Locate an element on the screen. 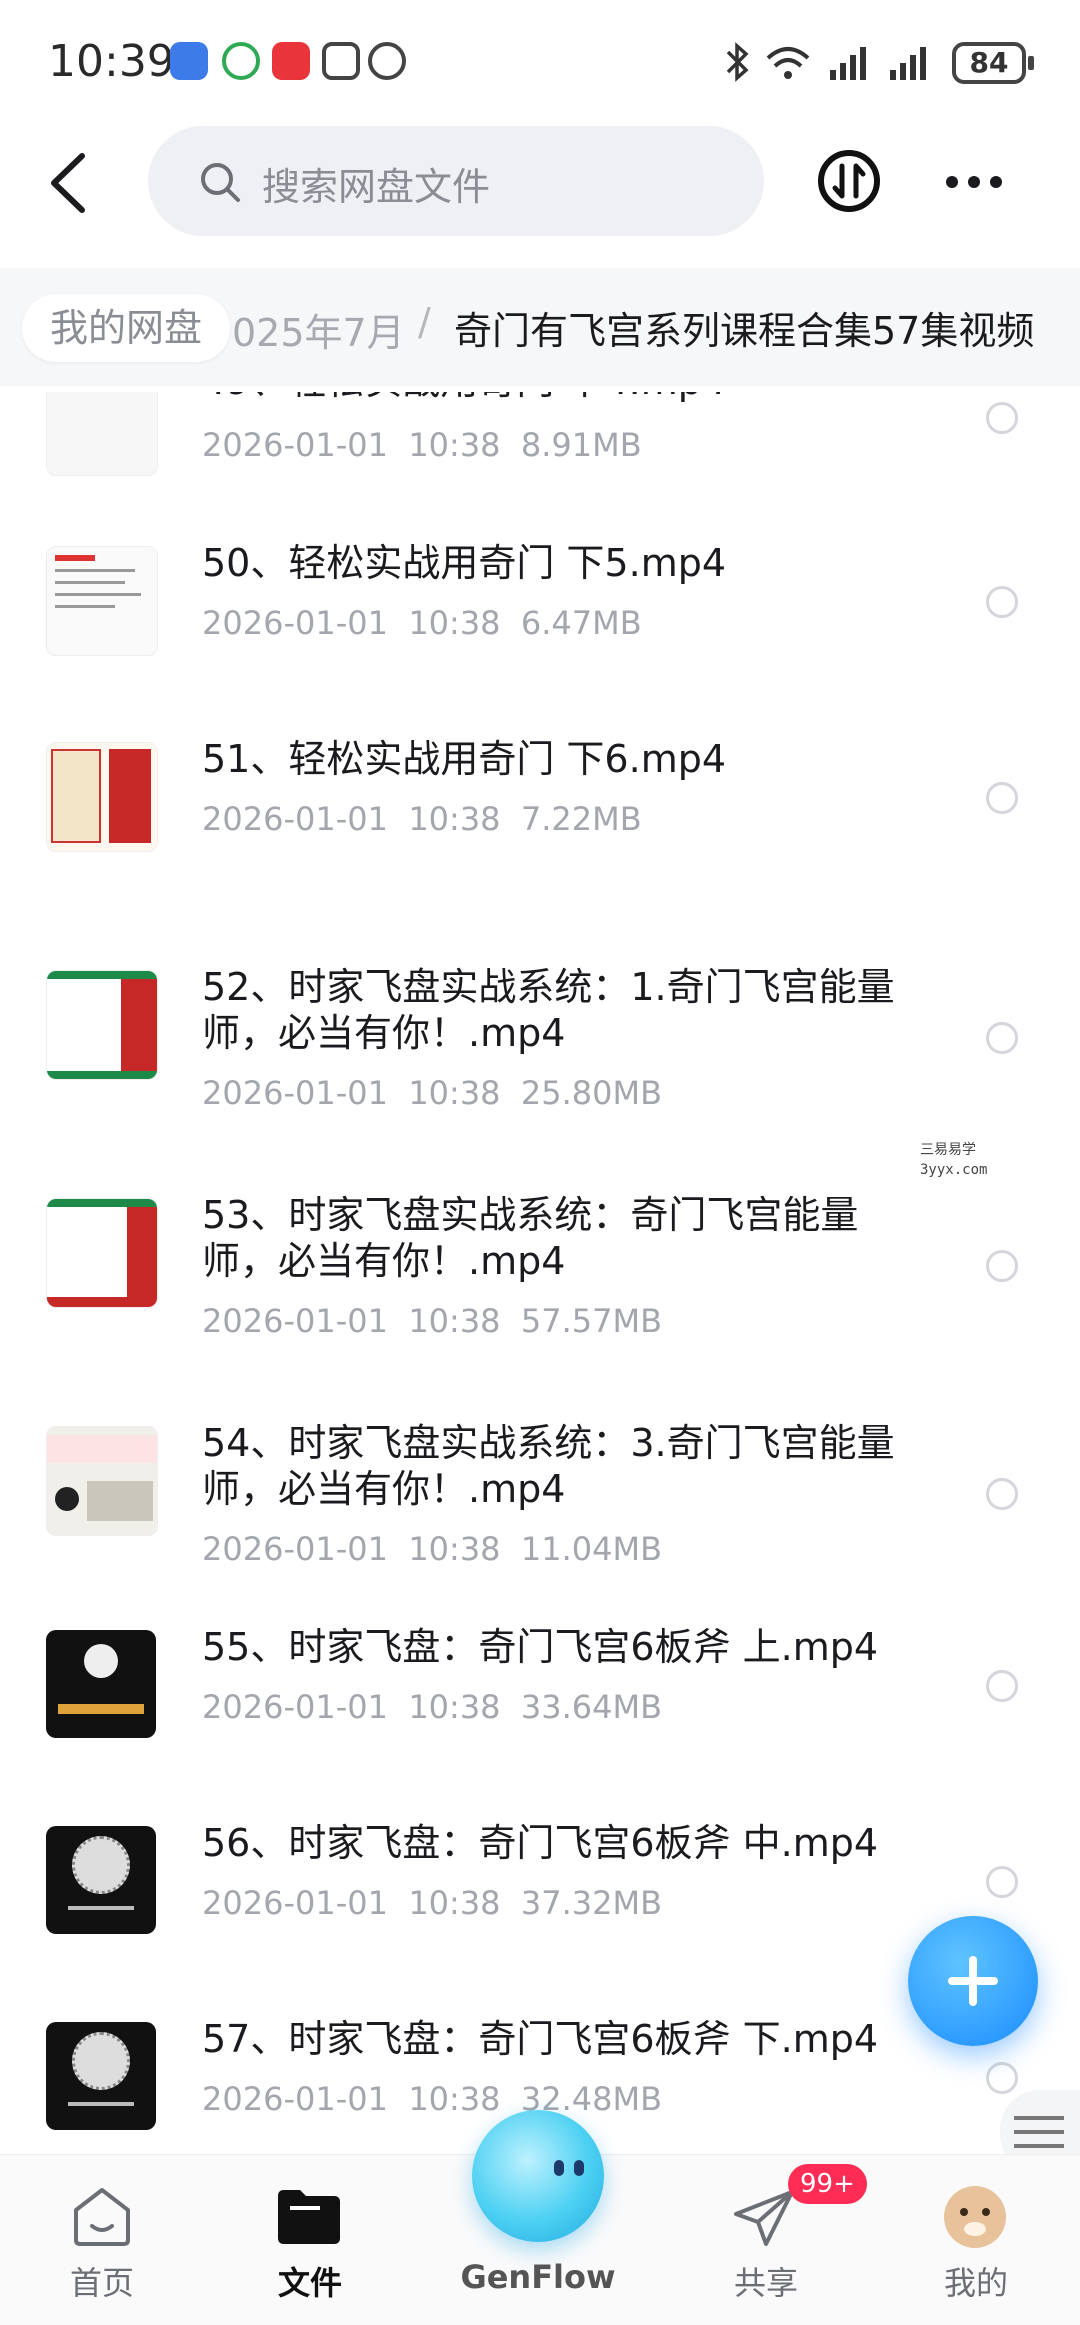 This screenshot has height=2325, width=1080. file-meta: 2026-01-01 10:38 25.80MB is located at coordinates (432, 1093).